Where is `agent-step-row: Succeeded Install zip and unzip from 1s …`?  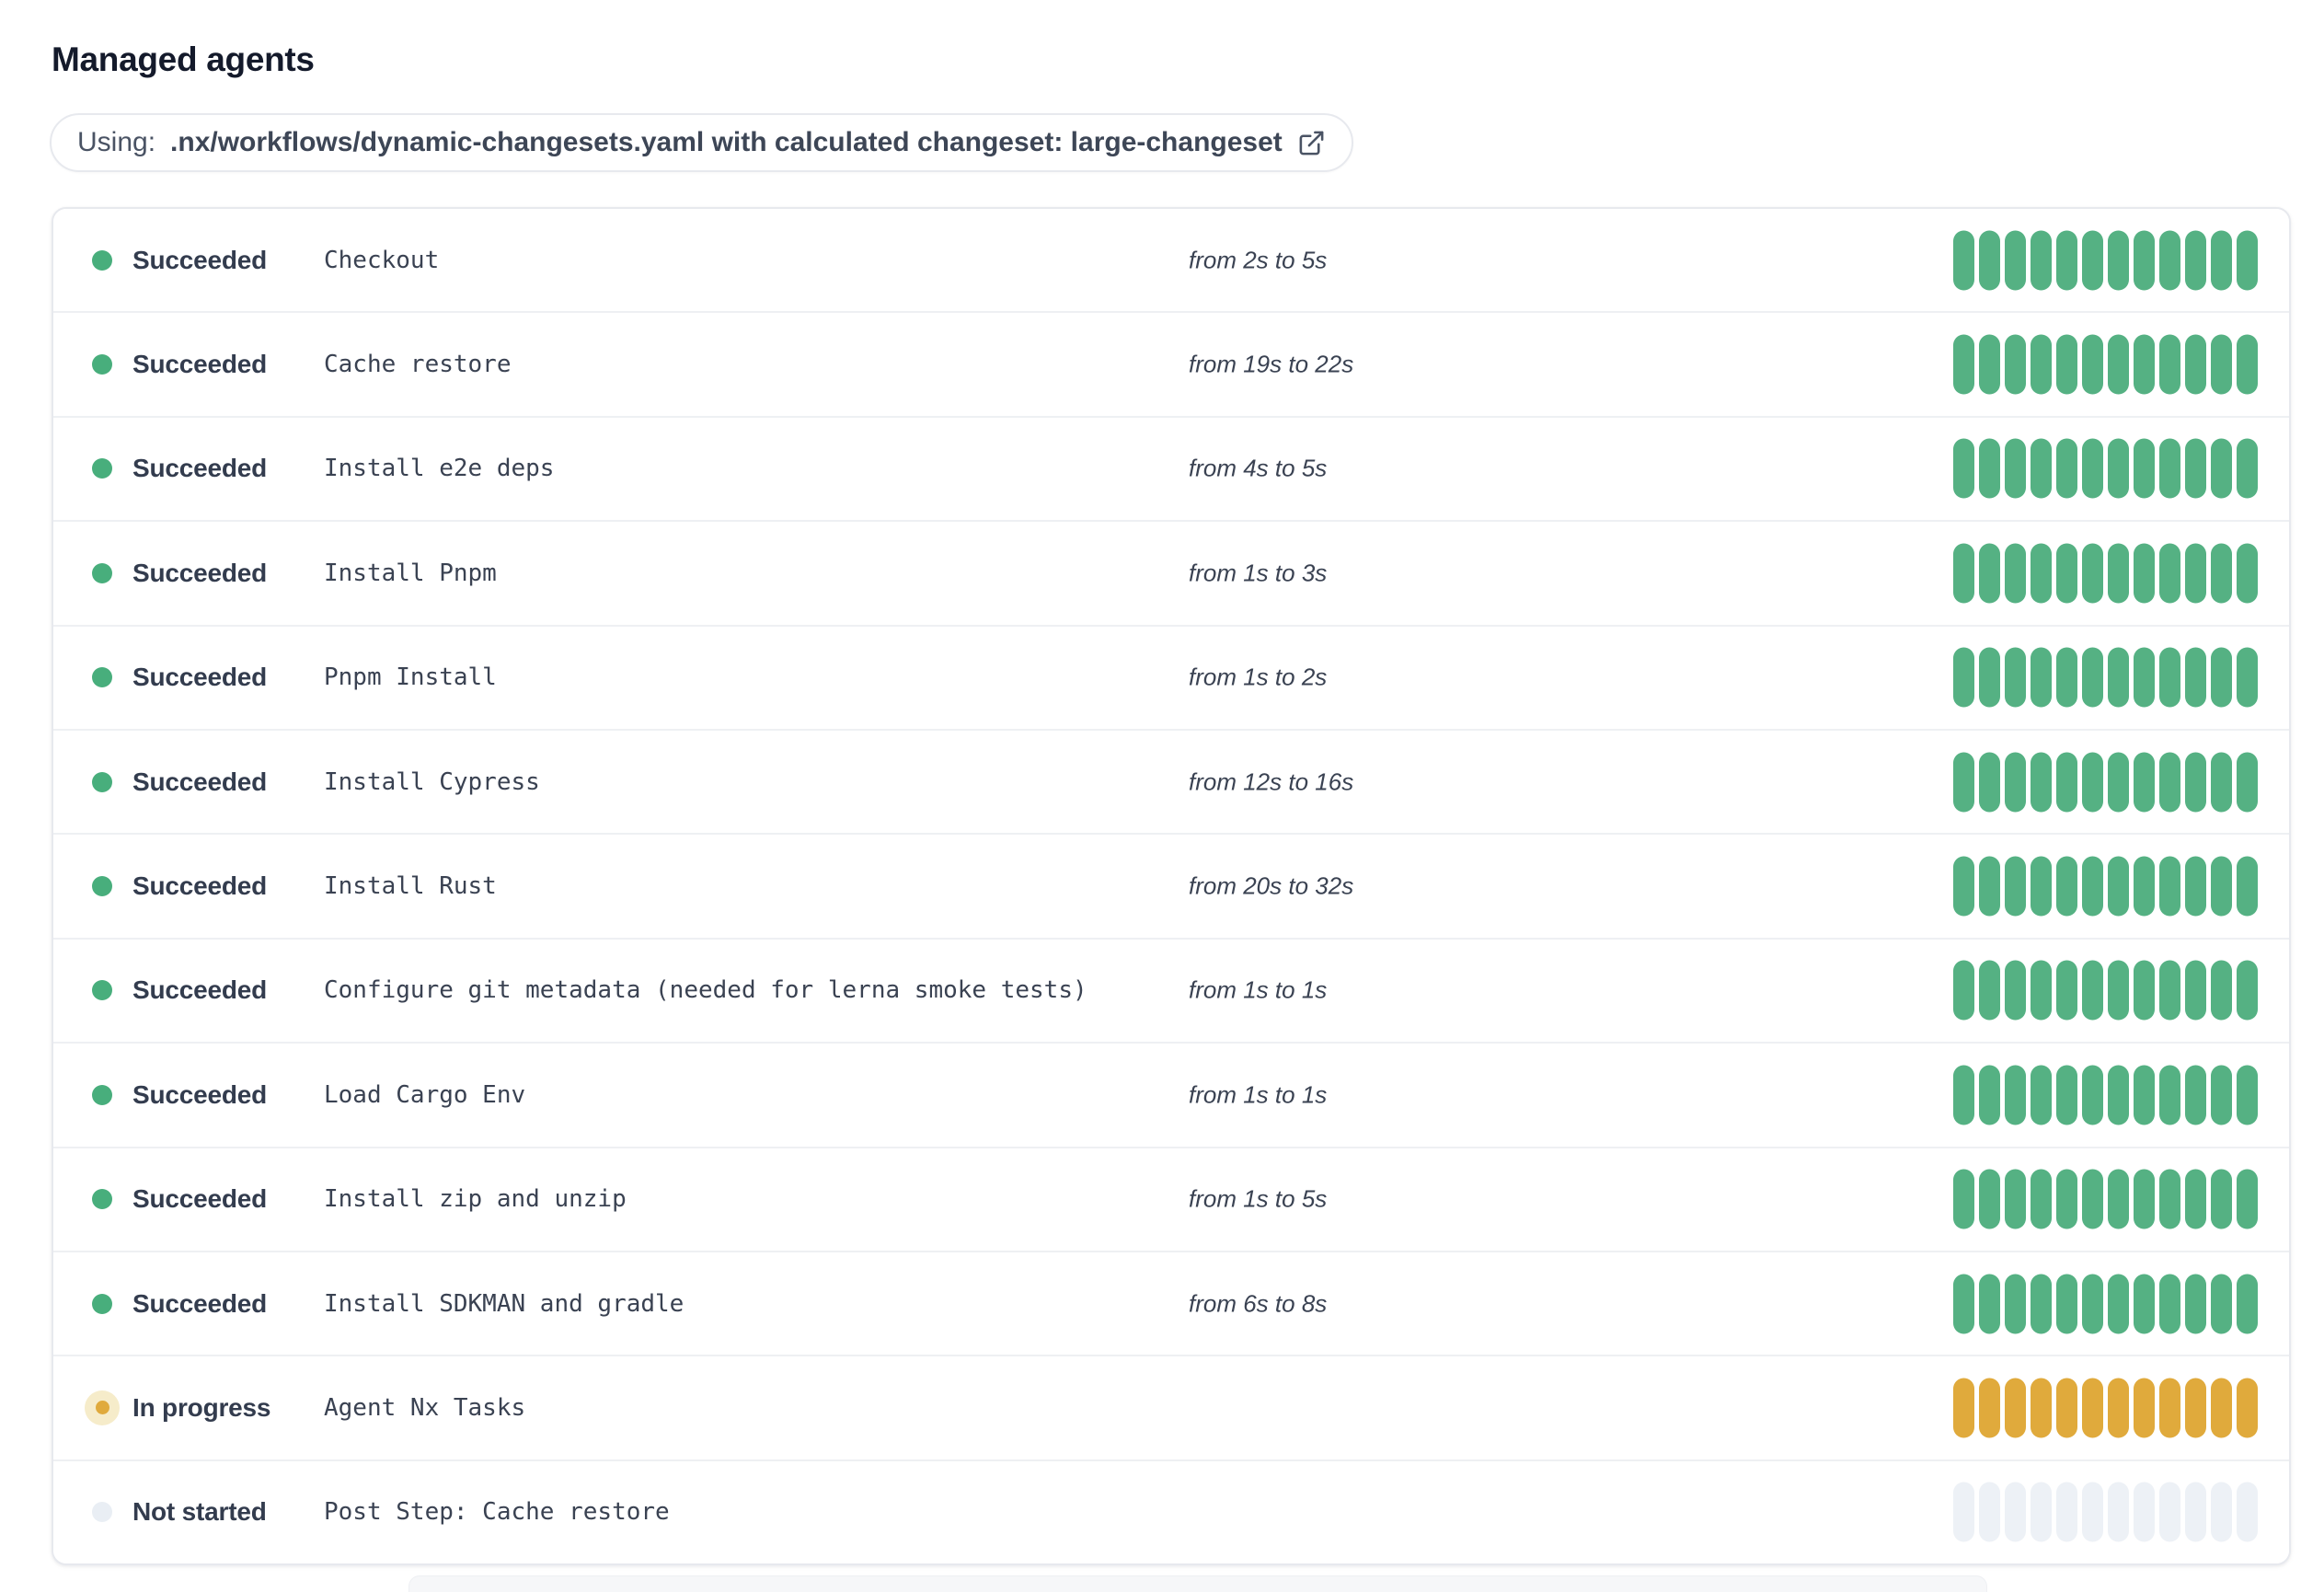
agent-step-row: Succeeded Install zip and unzip from 1s … is located at coordinates (1171, 1198).